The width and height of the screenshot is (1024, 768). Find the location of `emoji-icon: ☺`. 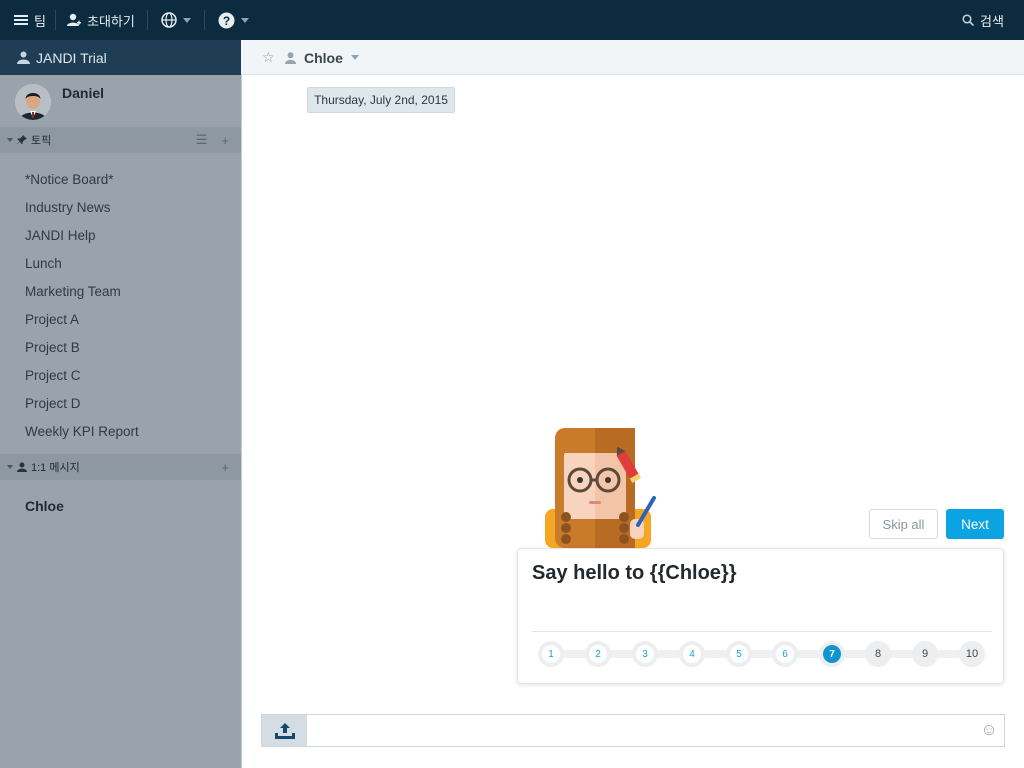

emoji-icon: ☺ is located at coordinates (989, 730).